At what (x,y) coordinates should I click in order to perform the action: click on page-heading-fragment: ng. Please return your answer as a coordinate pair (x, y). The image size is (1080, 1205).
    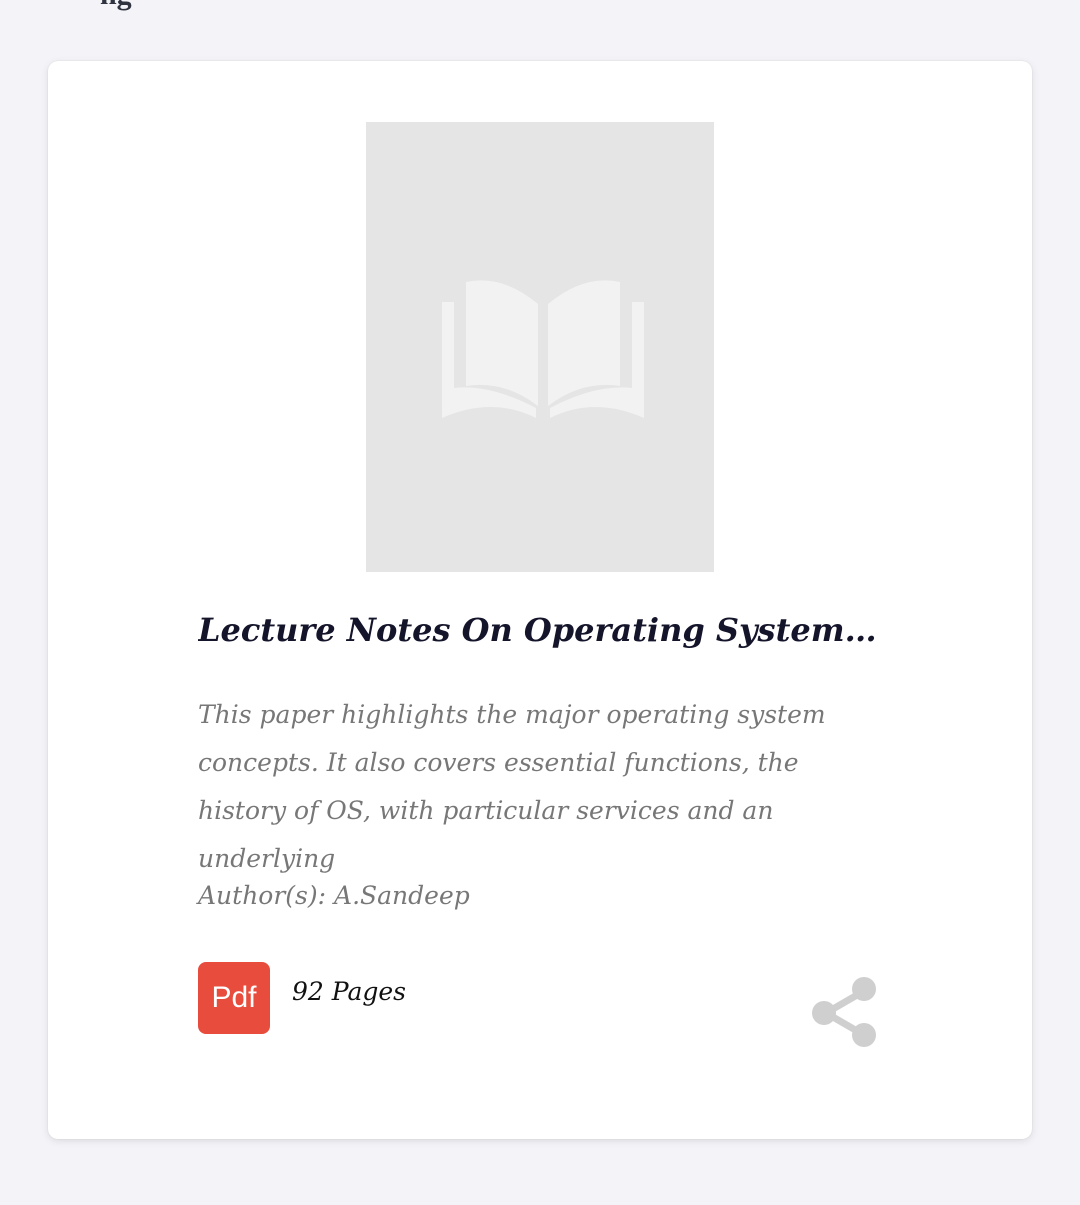
    Looking at the image, I should click on (116, 6).